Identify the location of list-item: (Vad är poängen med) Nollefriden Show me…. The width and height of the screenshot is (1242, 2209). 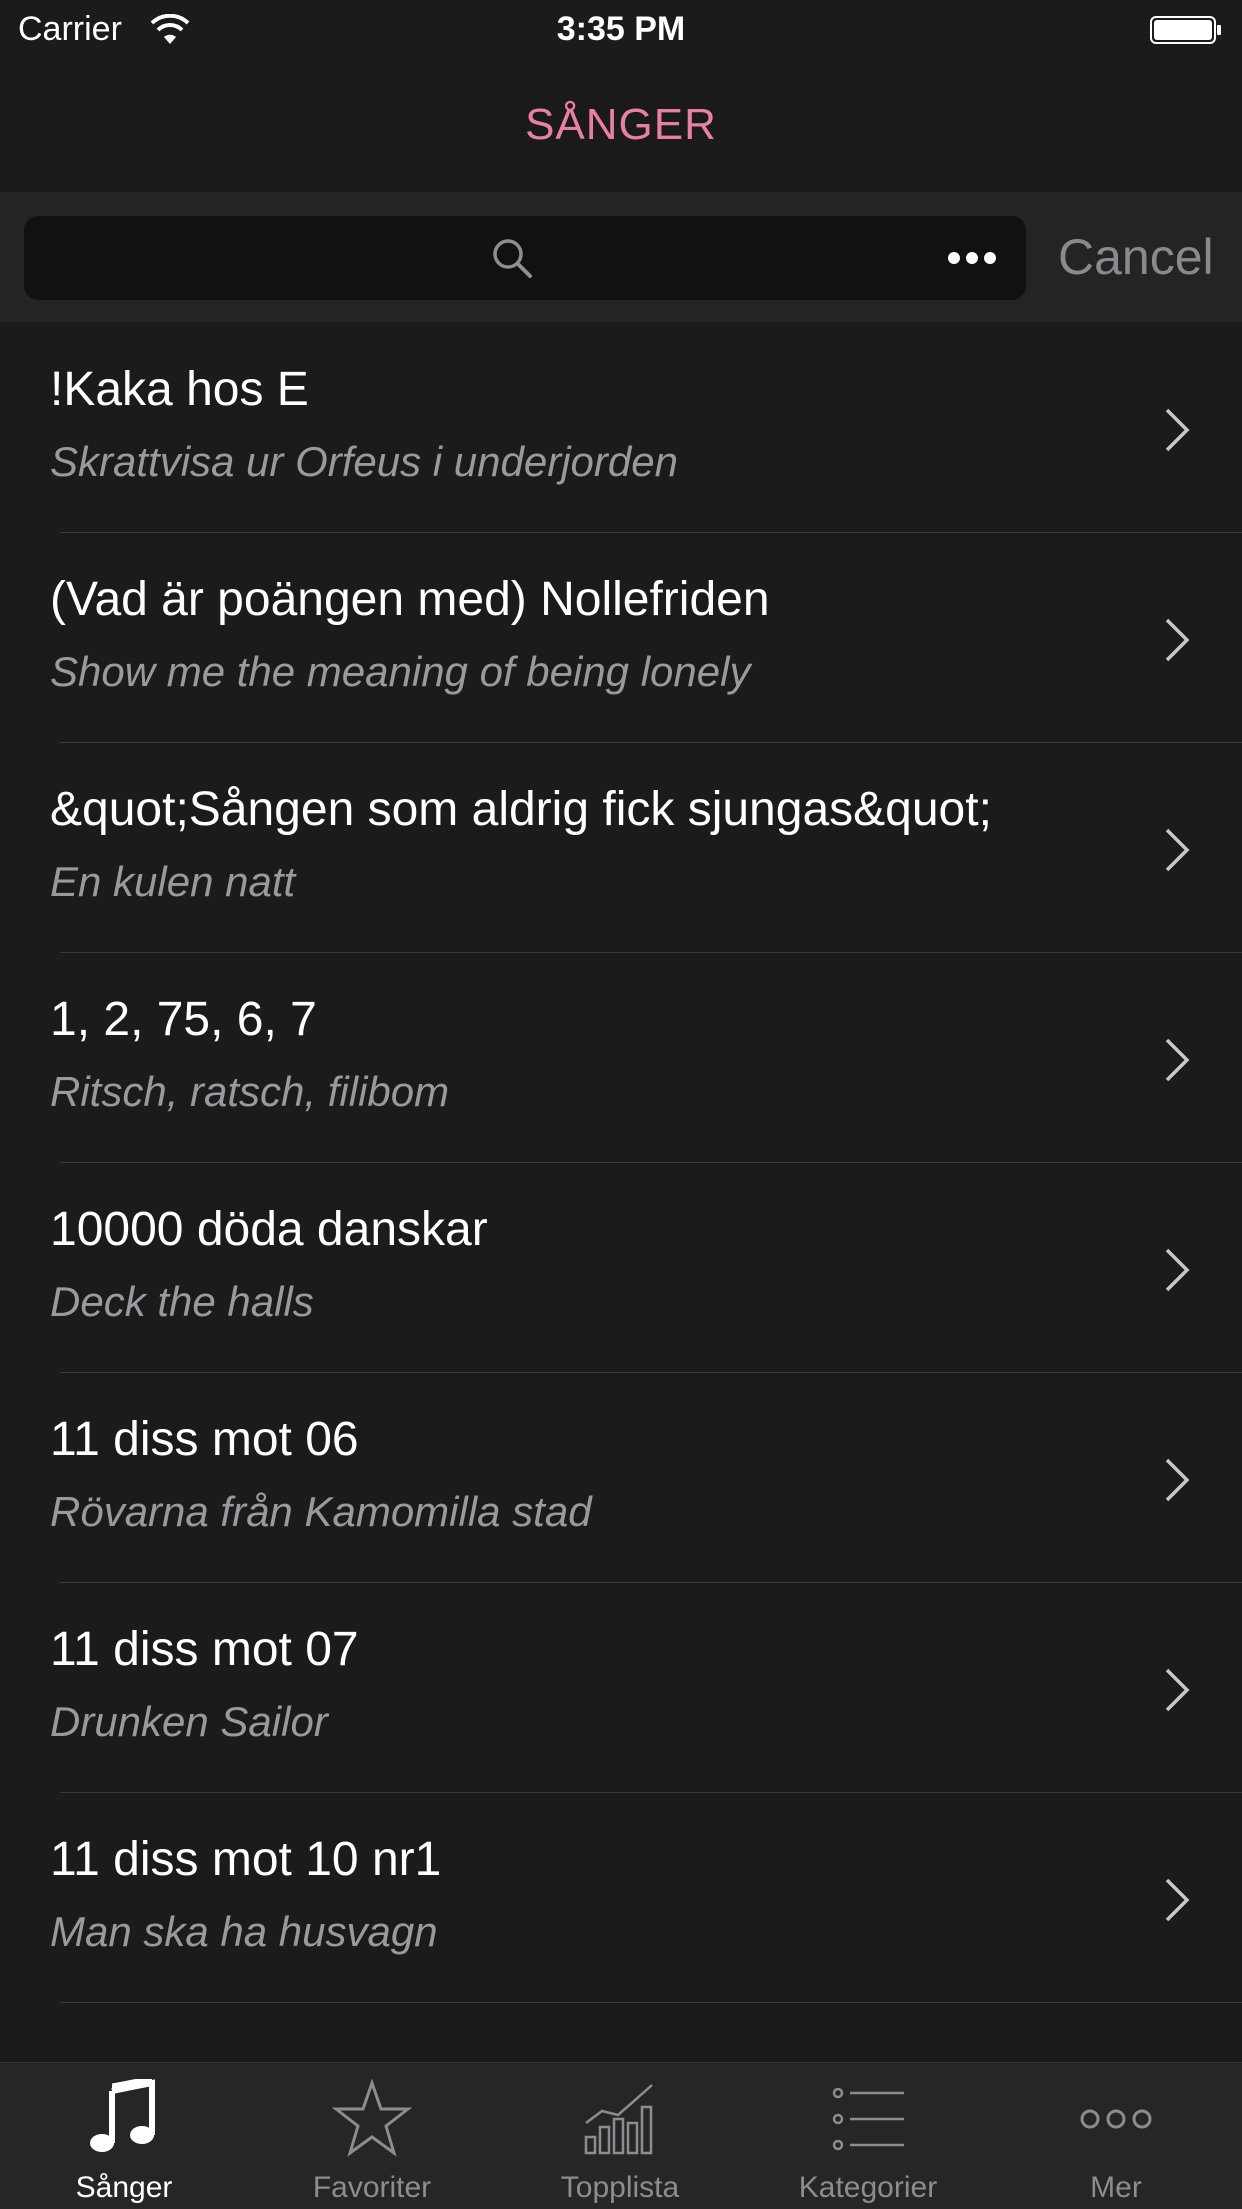
(621, 637).